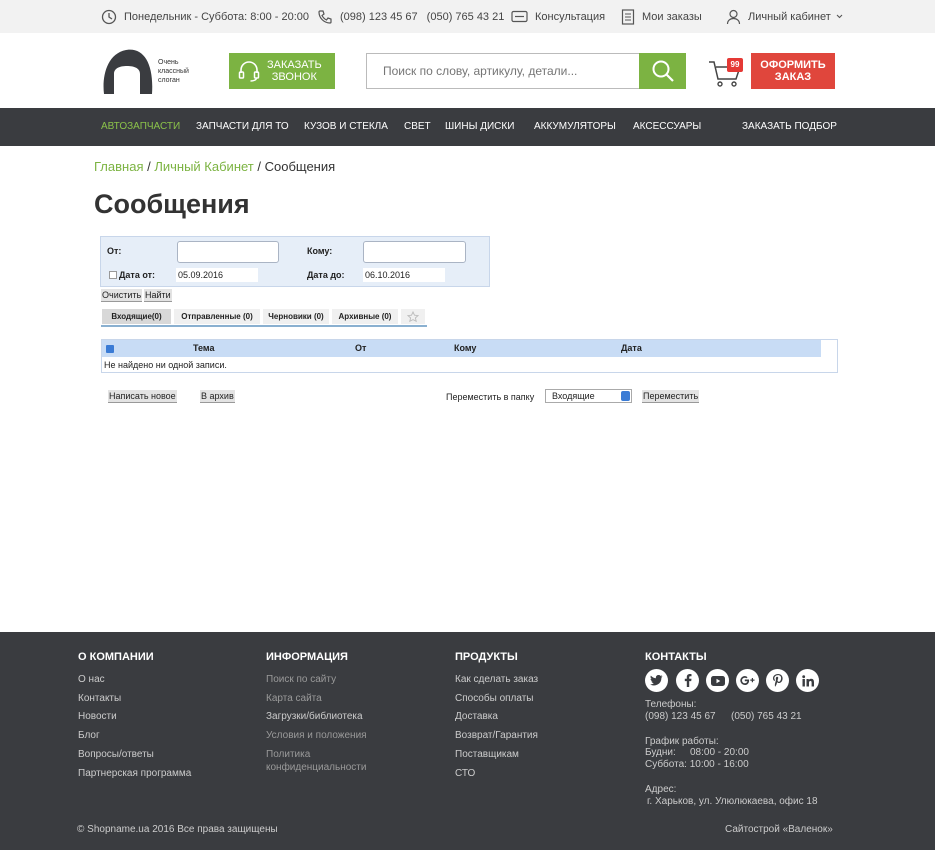 The image size is (935, 850). I want to click on footer-link-service-stations: СТО, so click(465, 774).